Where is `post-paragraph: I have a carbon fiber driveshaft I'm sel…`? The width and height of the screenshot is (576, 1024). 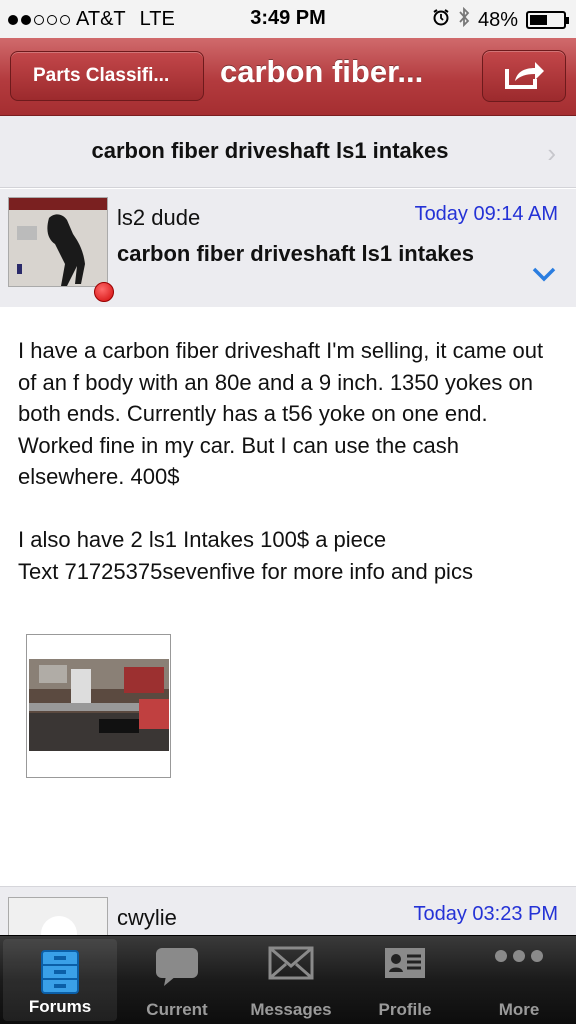 post-paragraph: I have a carbon fiber driveshaft I'm sel… is located at coordinates (281, 413).